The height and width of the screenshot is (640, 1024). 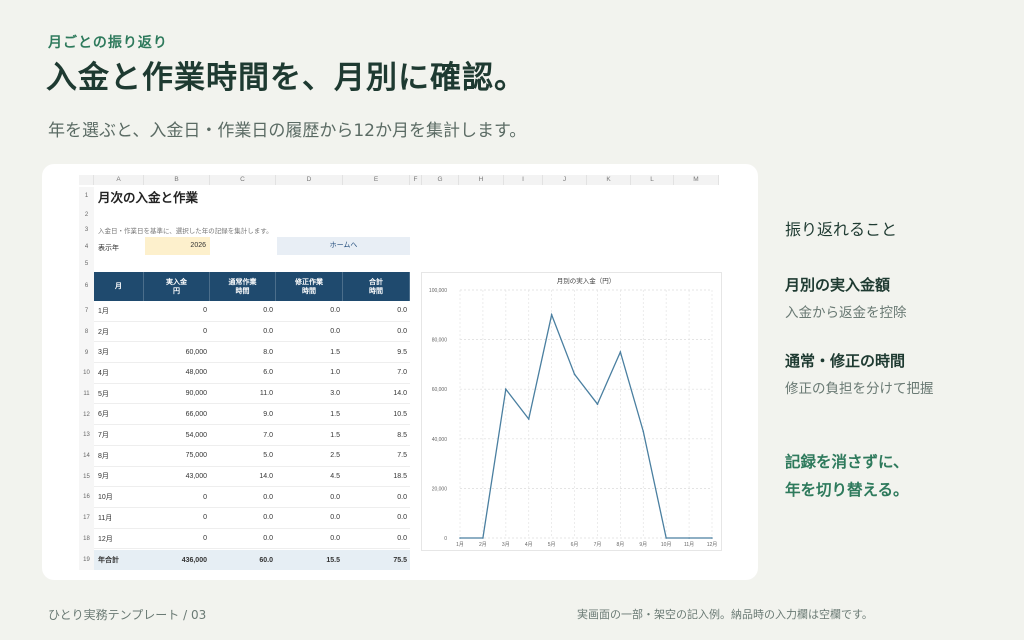 I want to click on table-cell: 6月, so click(x=119, y=414).